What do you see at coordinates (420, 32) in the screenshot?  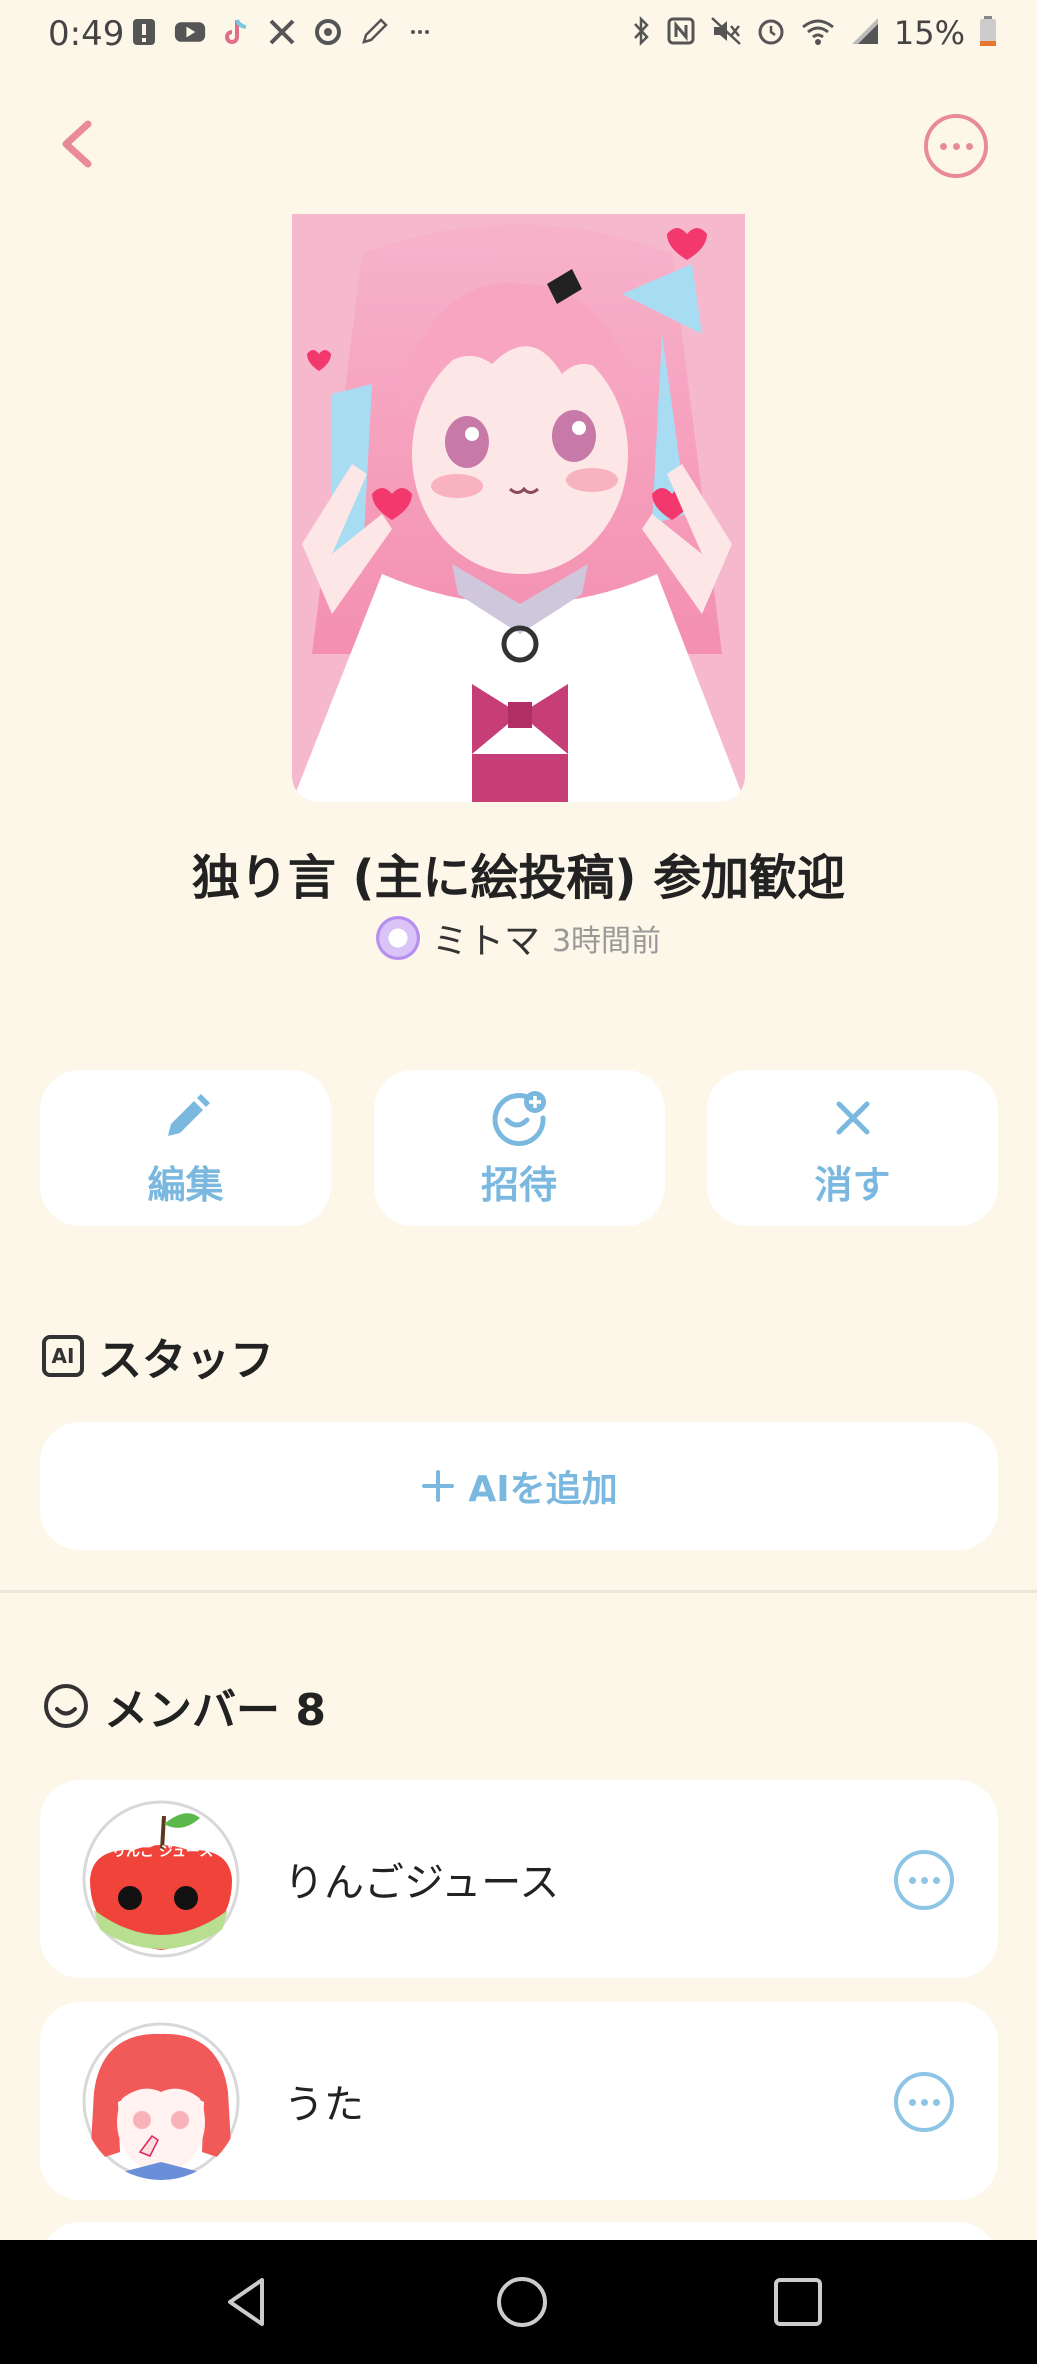 I see `more-icon` at bounding box center [420, 32].